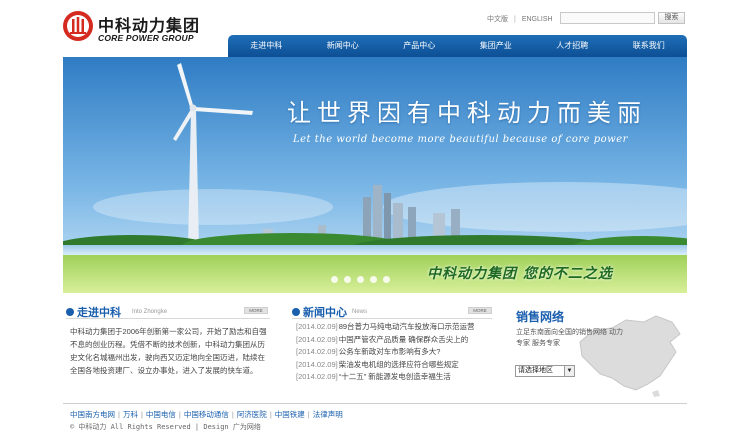 This screenshot has height=441, width=748. Describe the element at coordinates (130, 414) in the screenshot. I see `footer-link: 万科` at that location.